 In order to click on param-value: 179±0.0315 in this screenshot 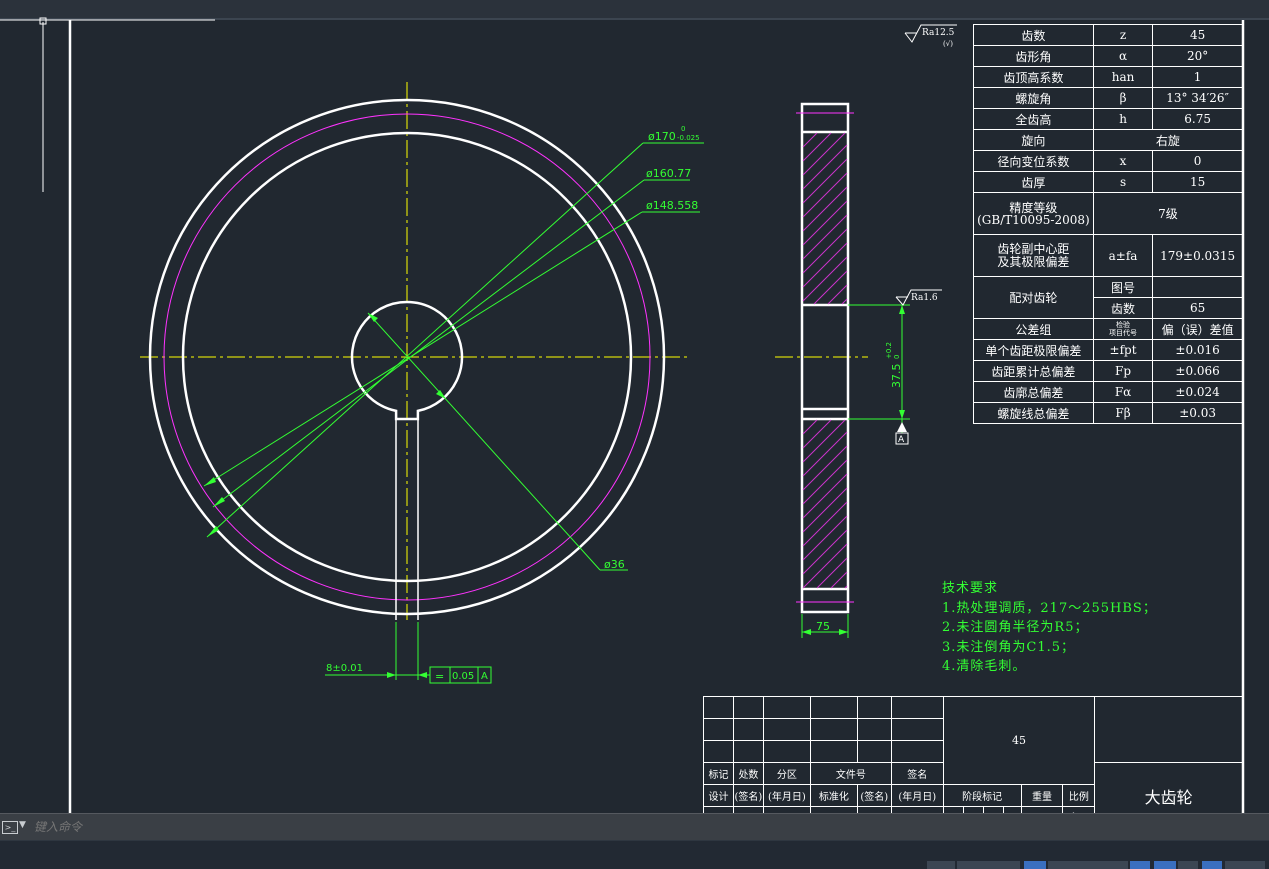, I will do `click(1197, 255)`.